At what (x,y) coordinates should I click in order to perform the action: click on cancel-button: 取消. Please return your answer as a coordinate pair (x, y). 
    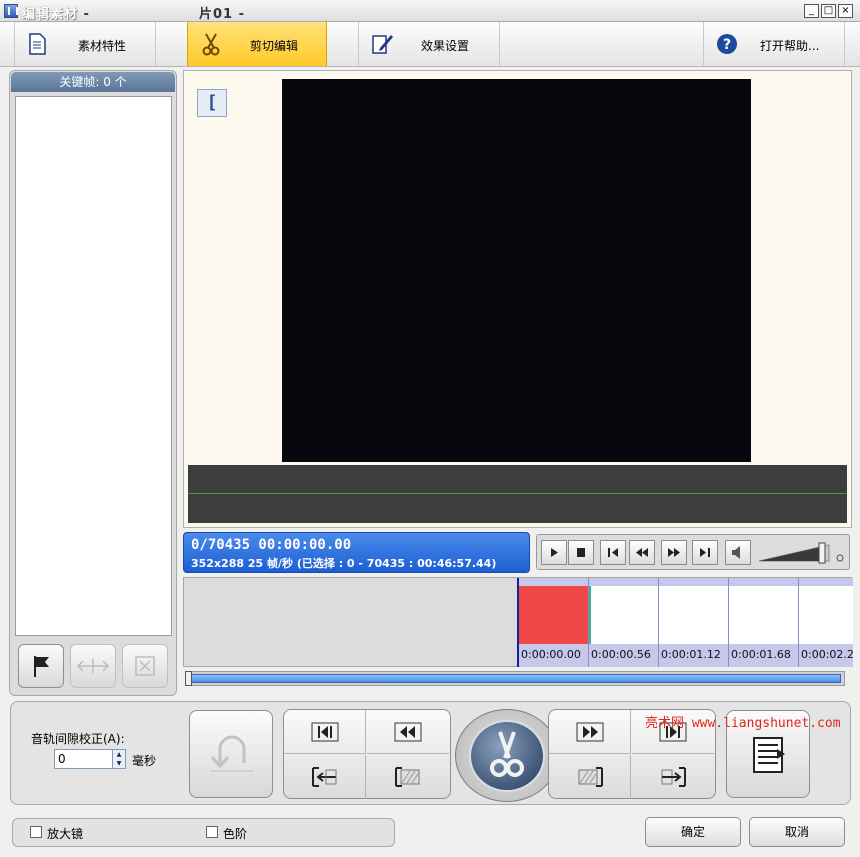
    Looking at the image, I should click on (797, 832).